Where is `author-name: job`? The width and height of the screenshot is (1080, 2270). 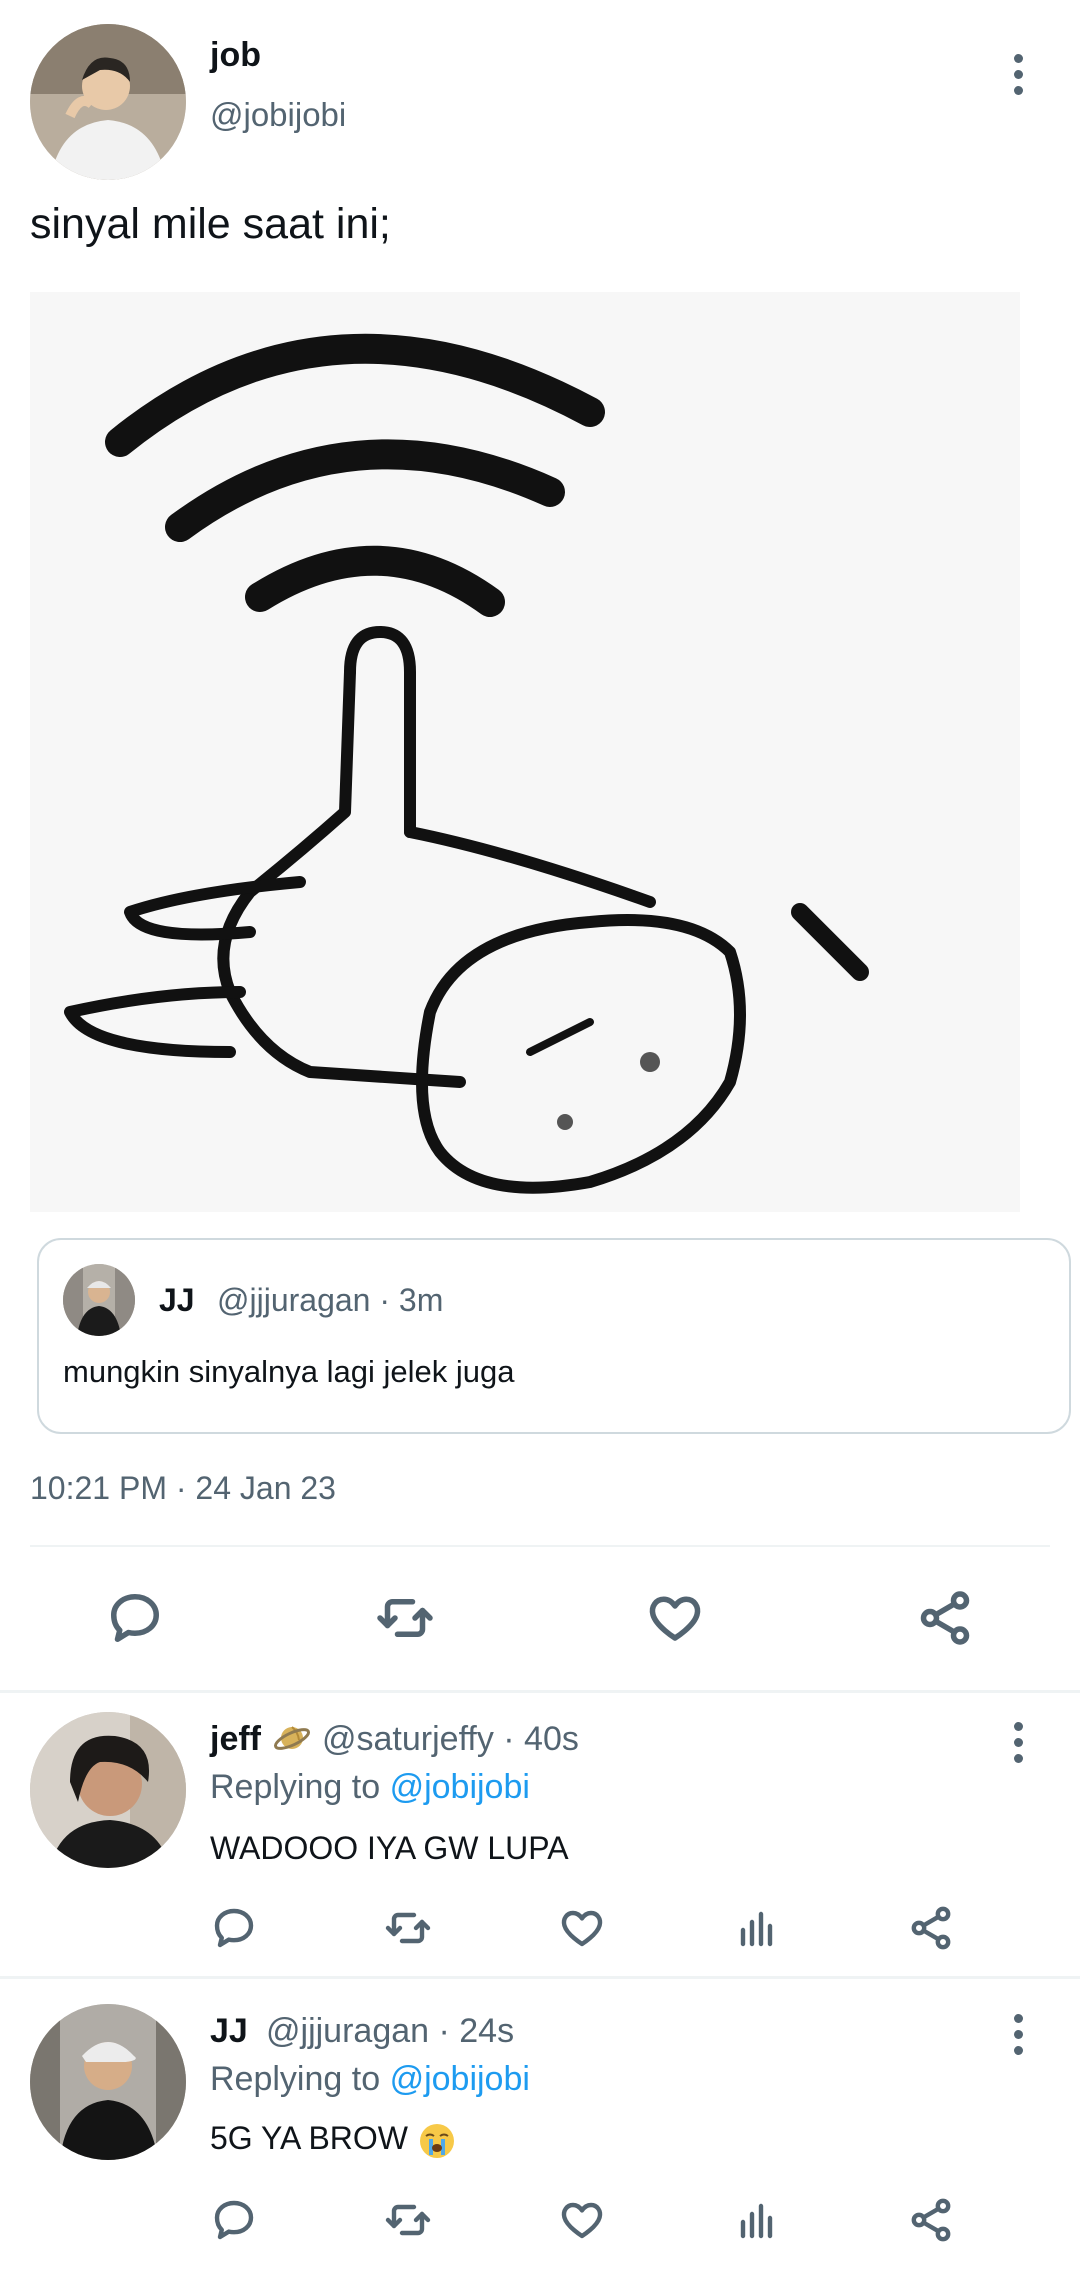
author-name: job is located at coordinates (235, 55).